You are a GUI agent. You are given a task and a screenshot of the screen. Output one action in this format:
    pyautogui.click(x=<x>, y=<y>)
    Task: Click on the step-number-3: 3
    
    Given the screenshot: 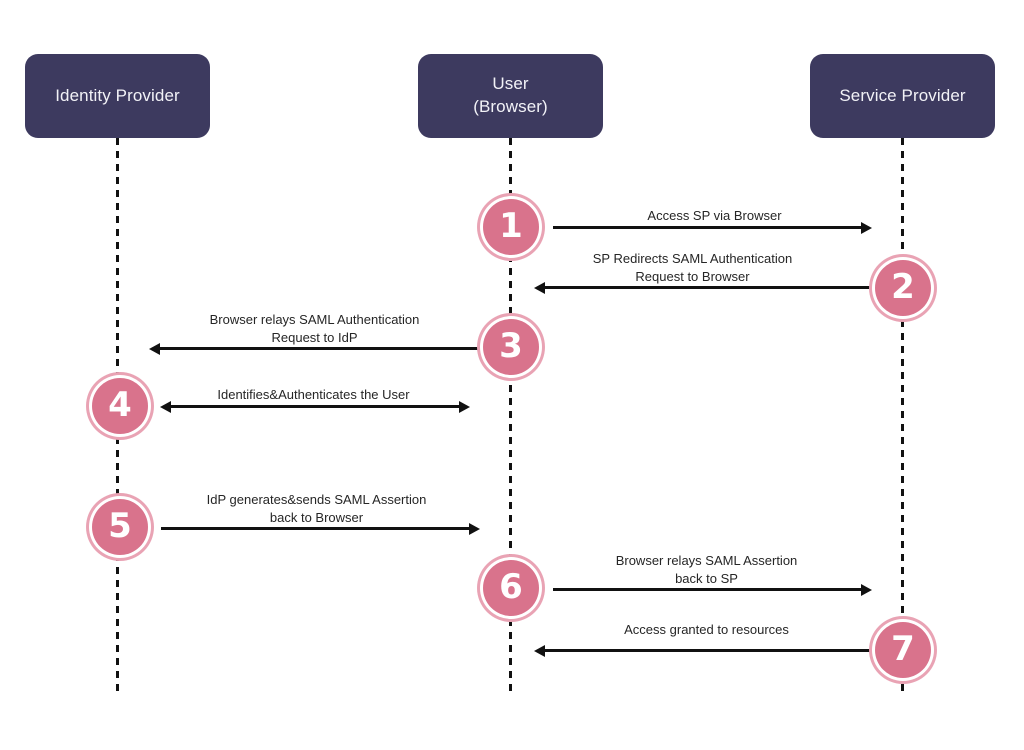 What is the action you would take?
    pyautogui.click(x=511, y=346)
    